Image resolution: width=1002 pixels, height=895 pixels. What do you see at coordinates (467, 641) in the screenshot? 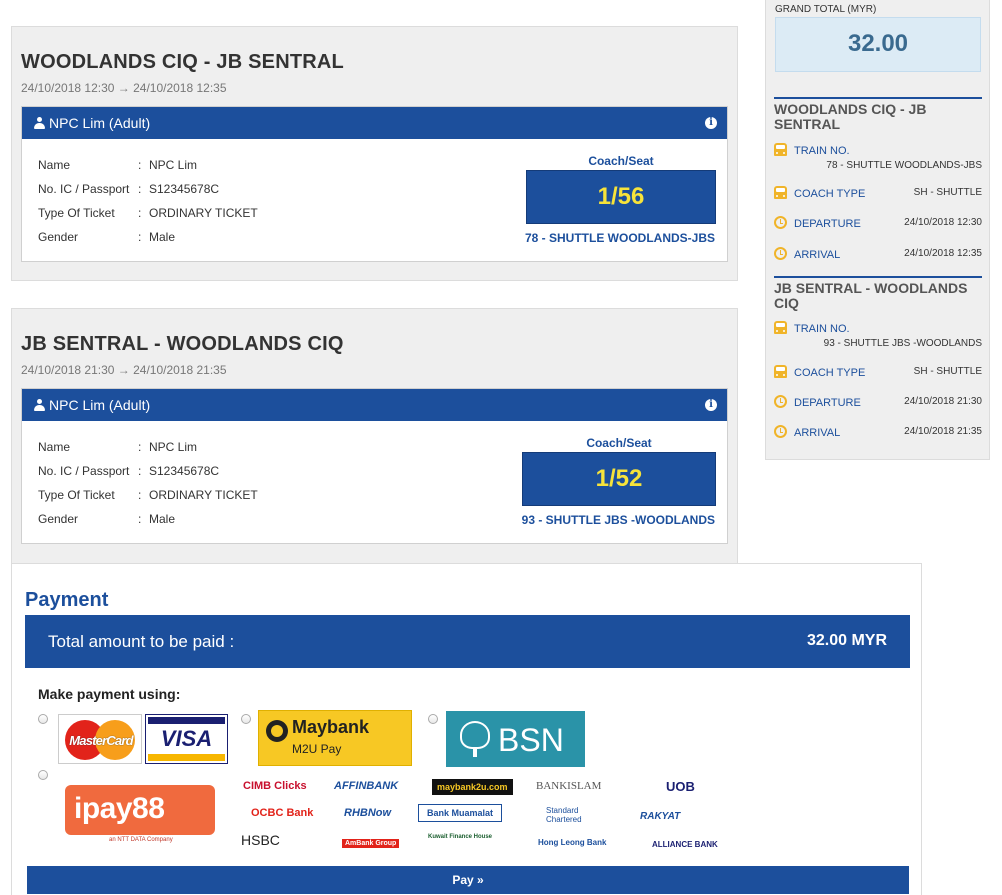
I see `total-amount-bar: Total amount to be paid : 32.00 MYR` at bounding box center [467, 641].